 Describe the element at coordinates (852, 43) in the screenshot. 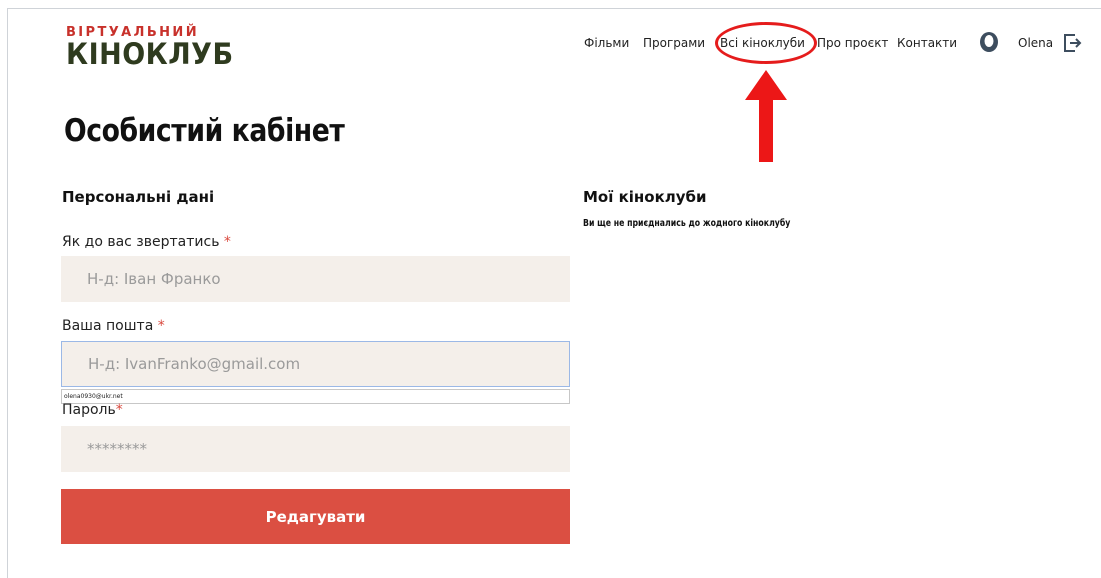

I see `nav-item-about: Про проєкт` at that location.